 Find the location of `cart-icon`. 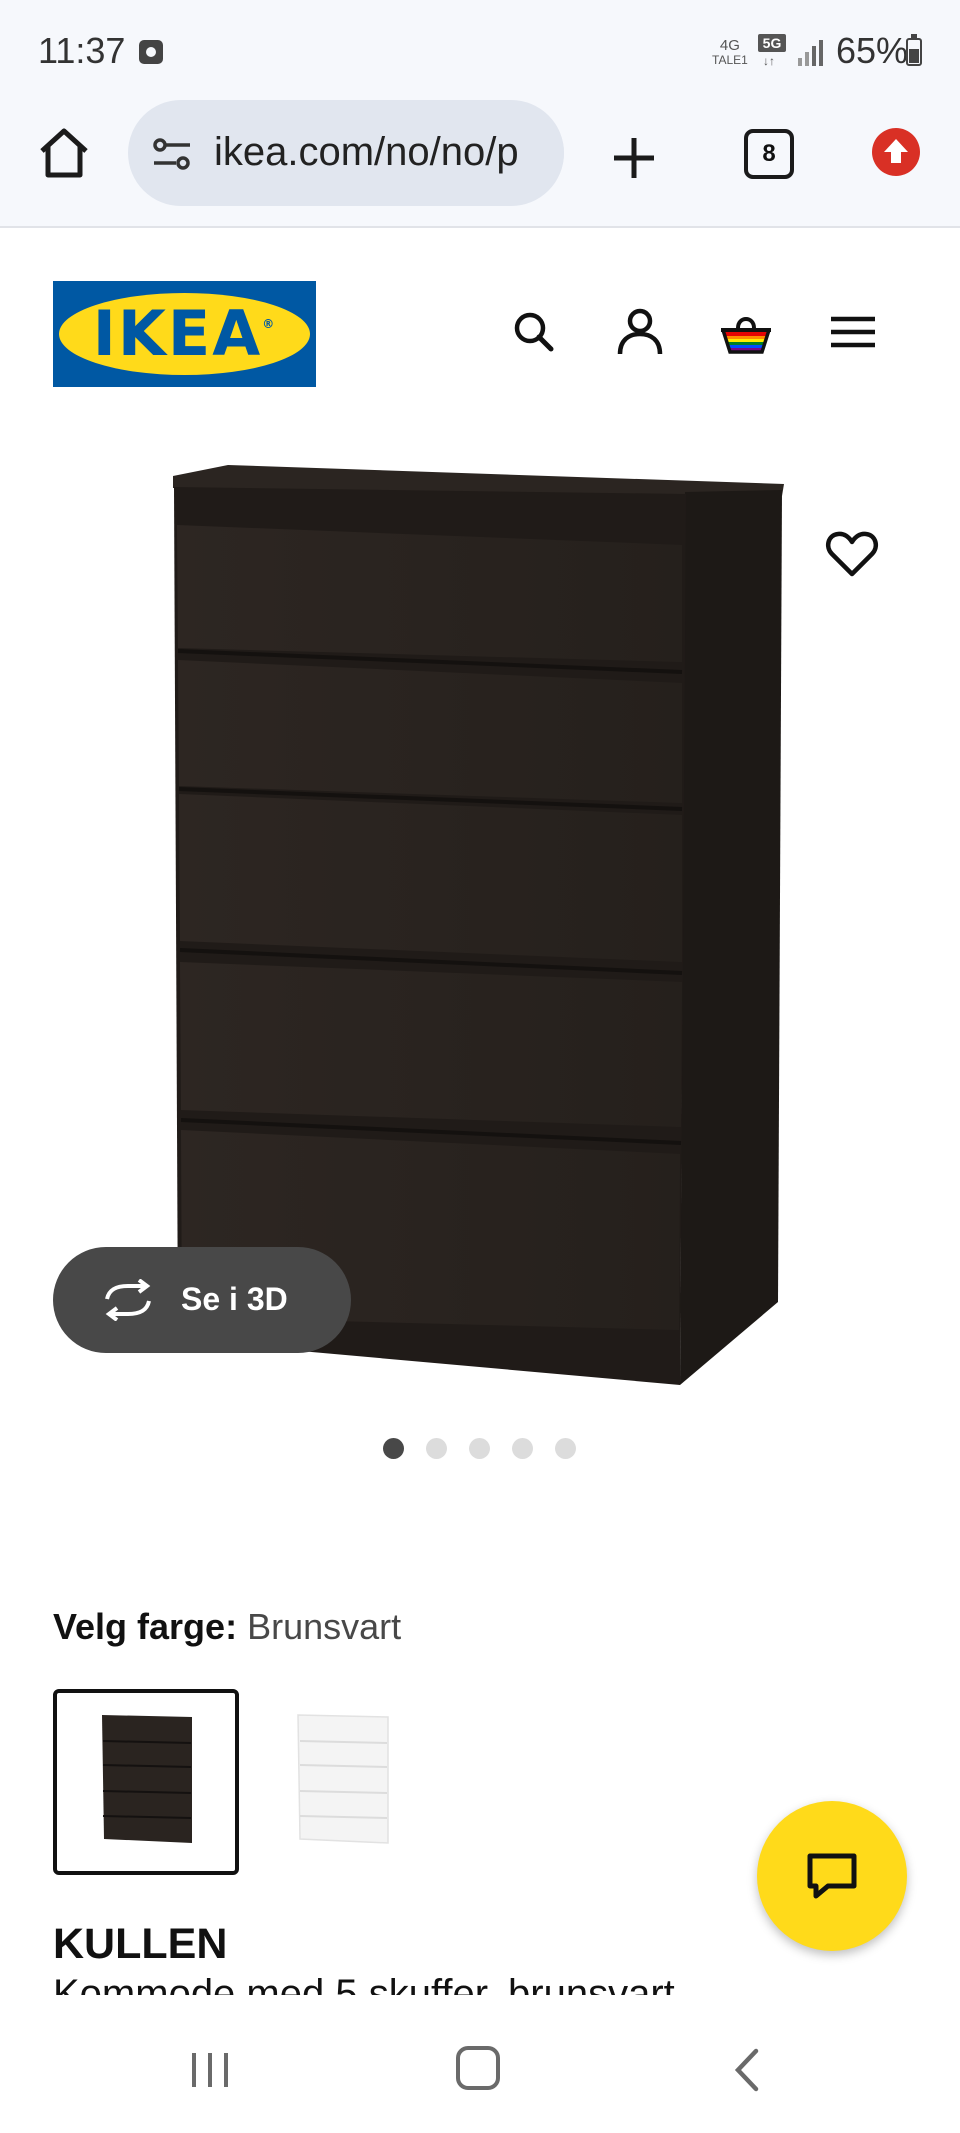

cart-icon is located at coordinates (746, 332).